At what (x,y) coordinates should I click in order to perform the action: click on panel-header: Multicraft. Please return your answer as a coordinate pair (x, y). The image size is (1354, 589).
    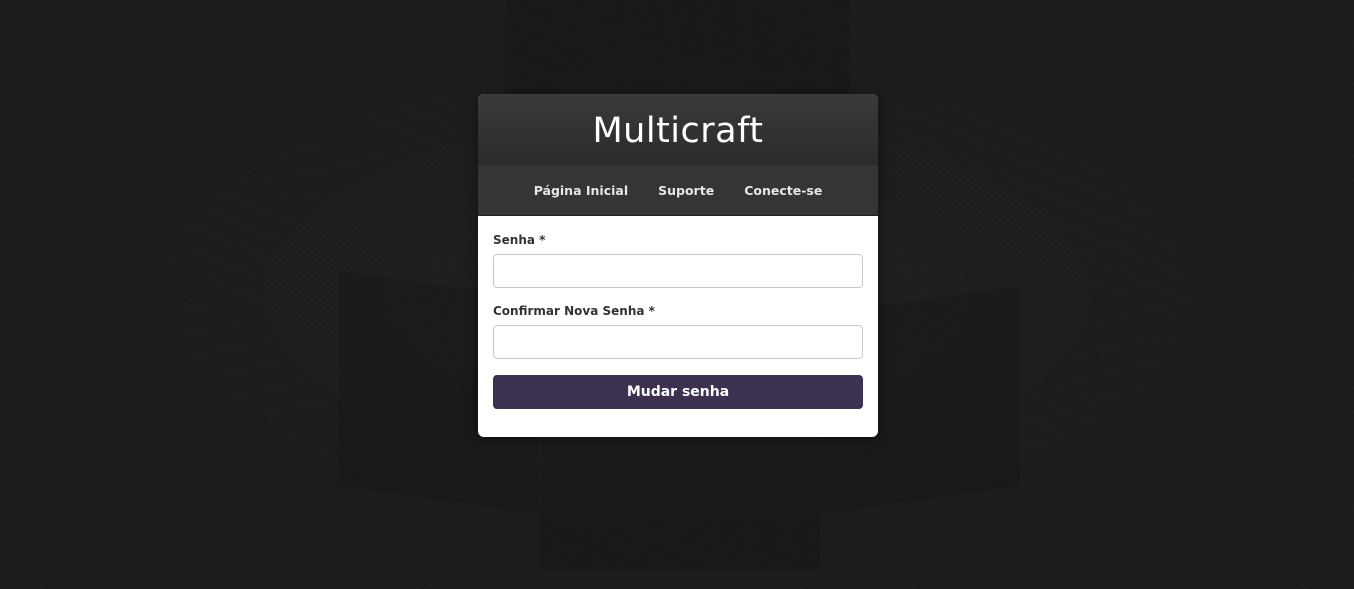
    Looking at the image, I should click on (678, 129).